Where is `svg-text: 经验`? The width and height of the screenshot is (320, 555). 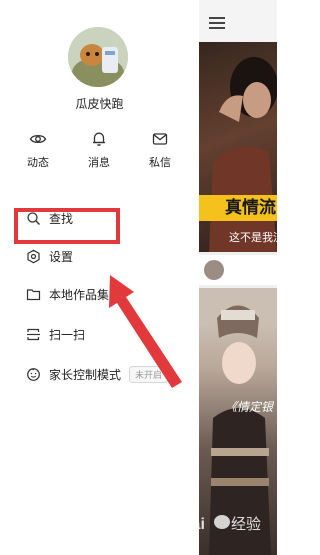 svg-text: 经验 is located at coordinates (246, 524).